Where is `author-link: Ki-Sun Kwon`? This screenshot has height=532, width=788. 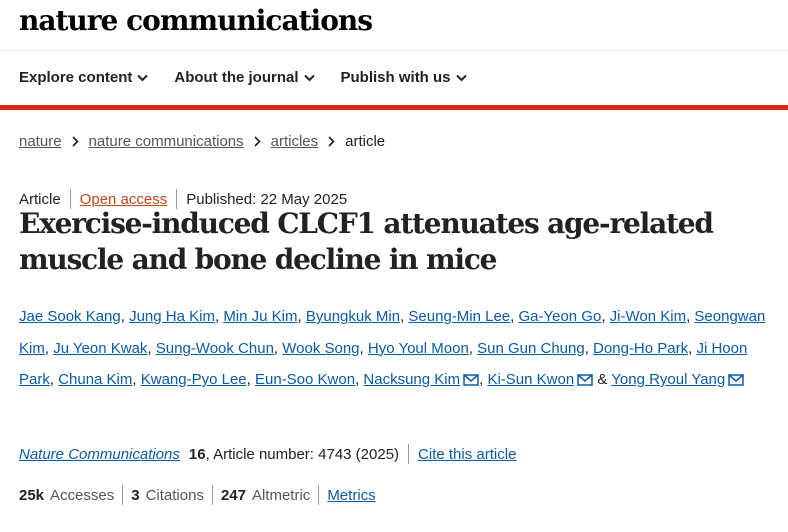
author-link: Ki-Sun Kwon is located at coordinates (530, 379).